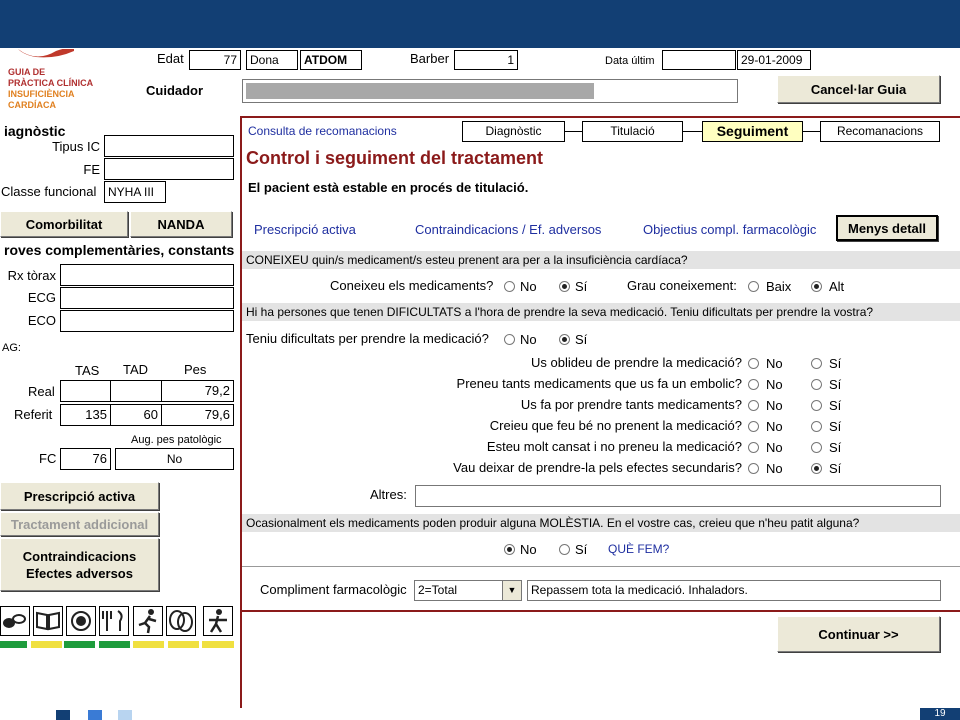  Describe the element at coordinates (79, 496) in the screenshot. I see `prescripcio-activa-button: Prescripció activa` at that location.